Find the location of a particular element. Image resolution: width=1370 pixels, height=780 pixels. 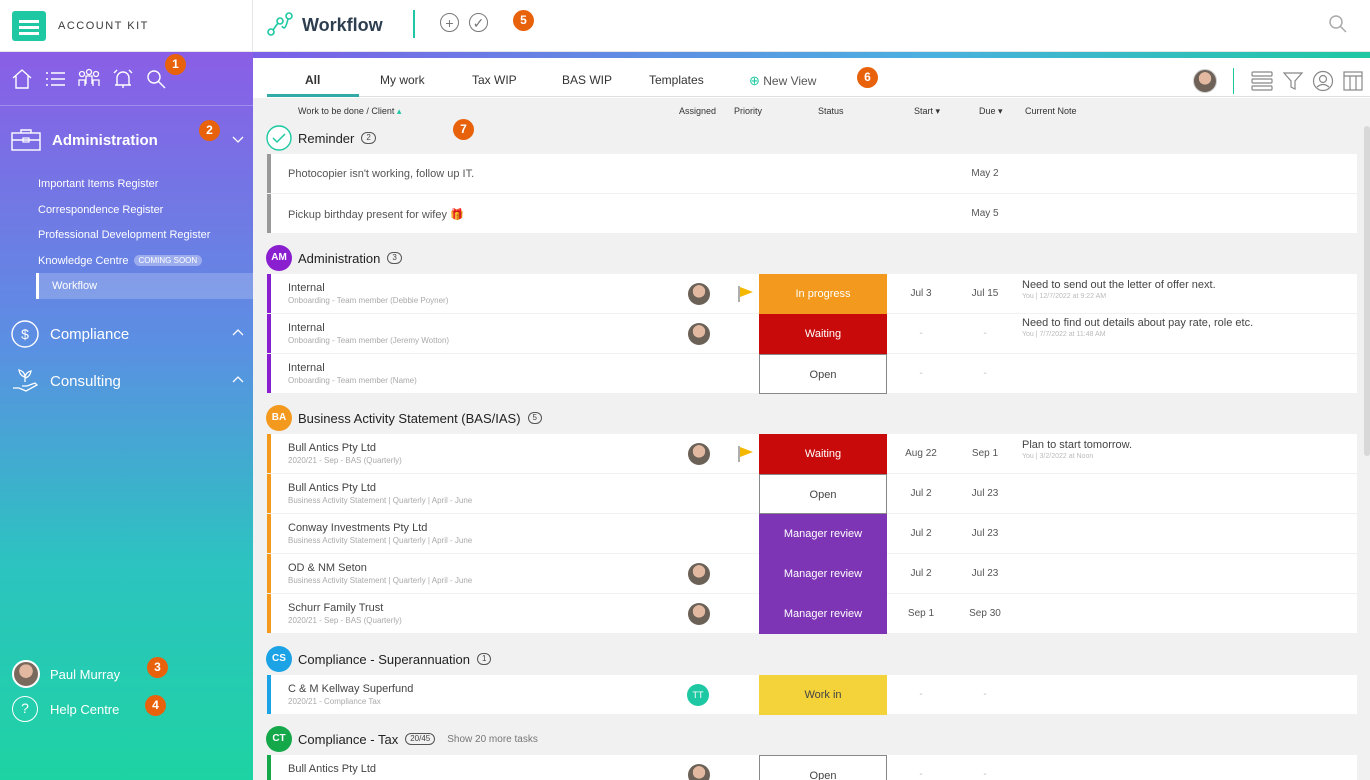

list-icon is located at coordinates (55, 79).